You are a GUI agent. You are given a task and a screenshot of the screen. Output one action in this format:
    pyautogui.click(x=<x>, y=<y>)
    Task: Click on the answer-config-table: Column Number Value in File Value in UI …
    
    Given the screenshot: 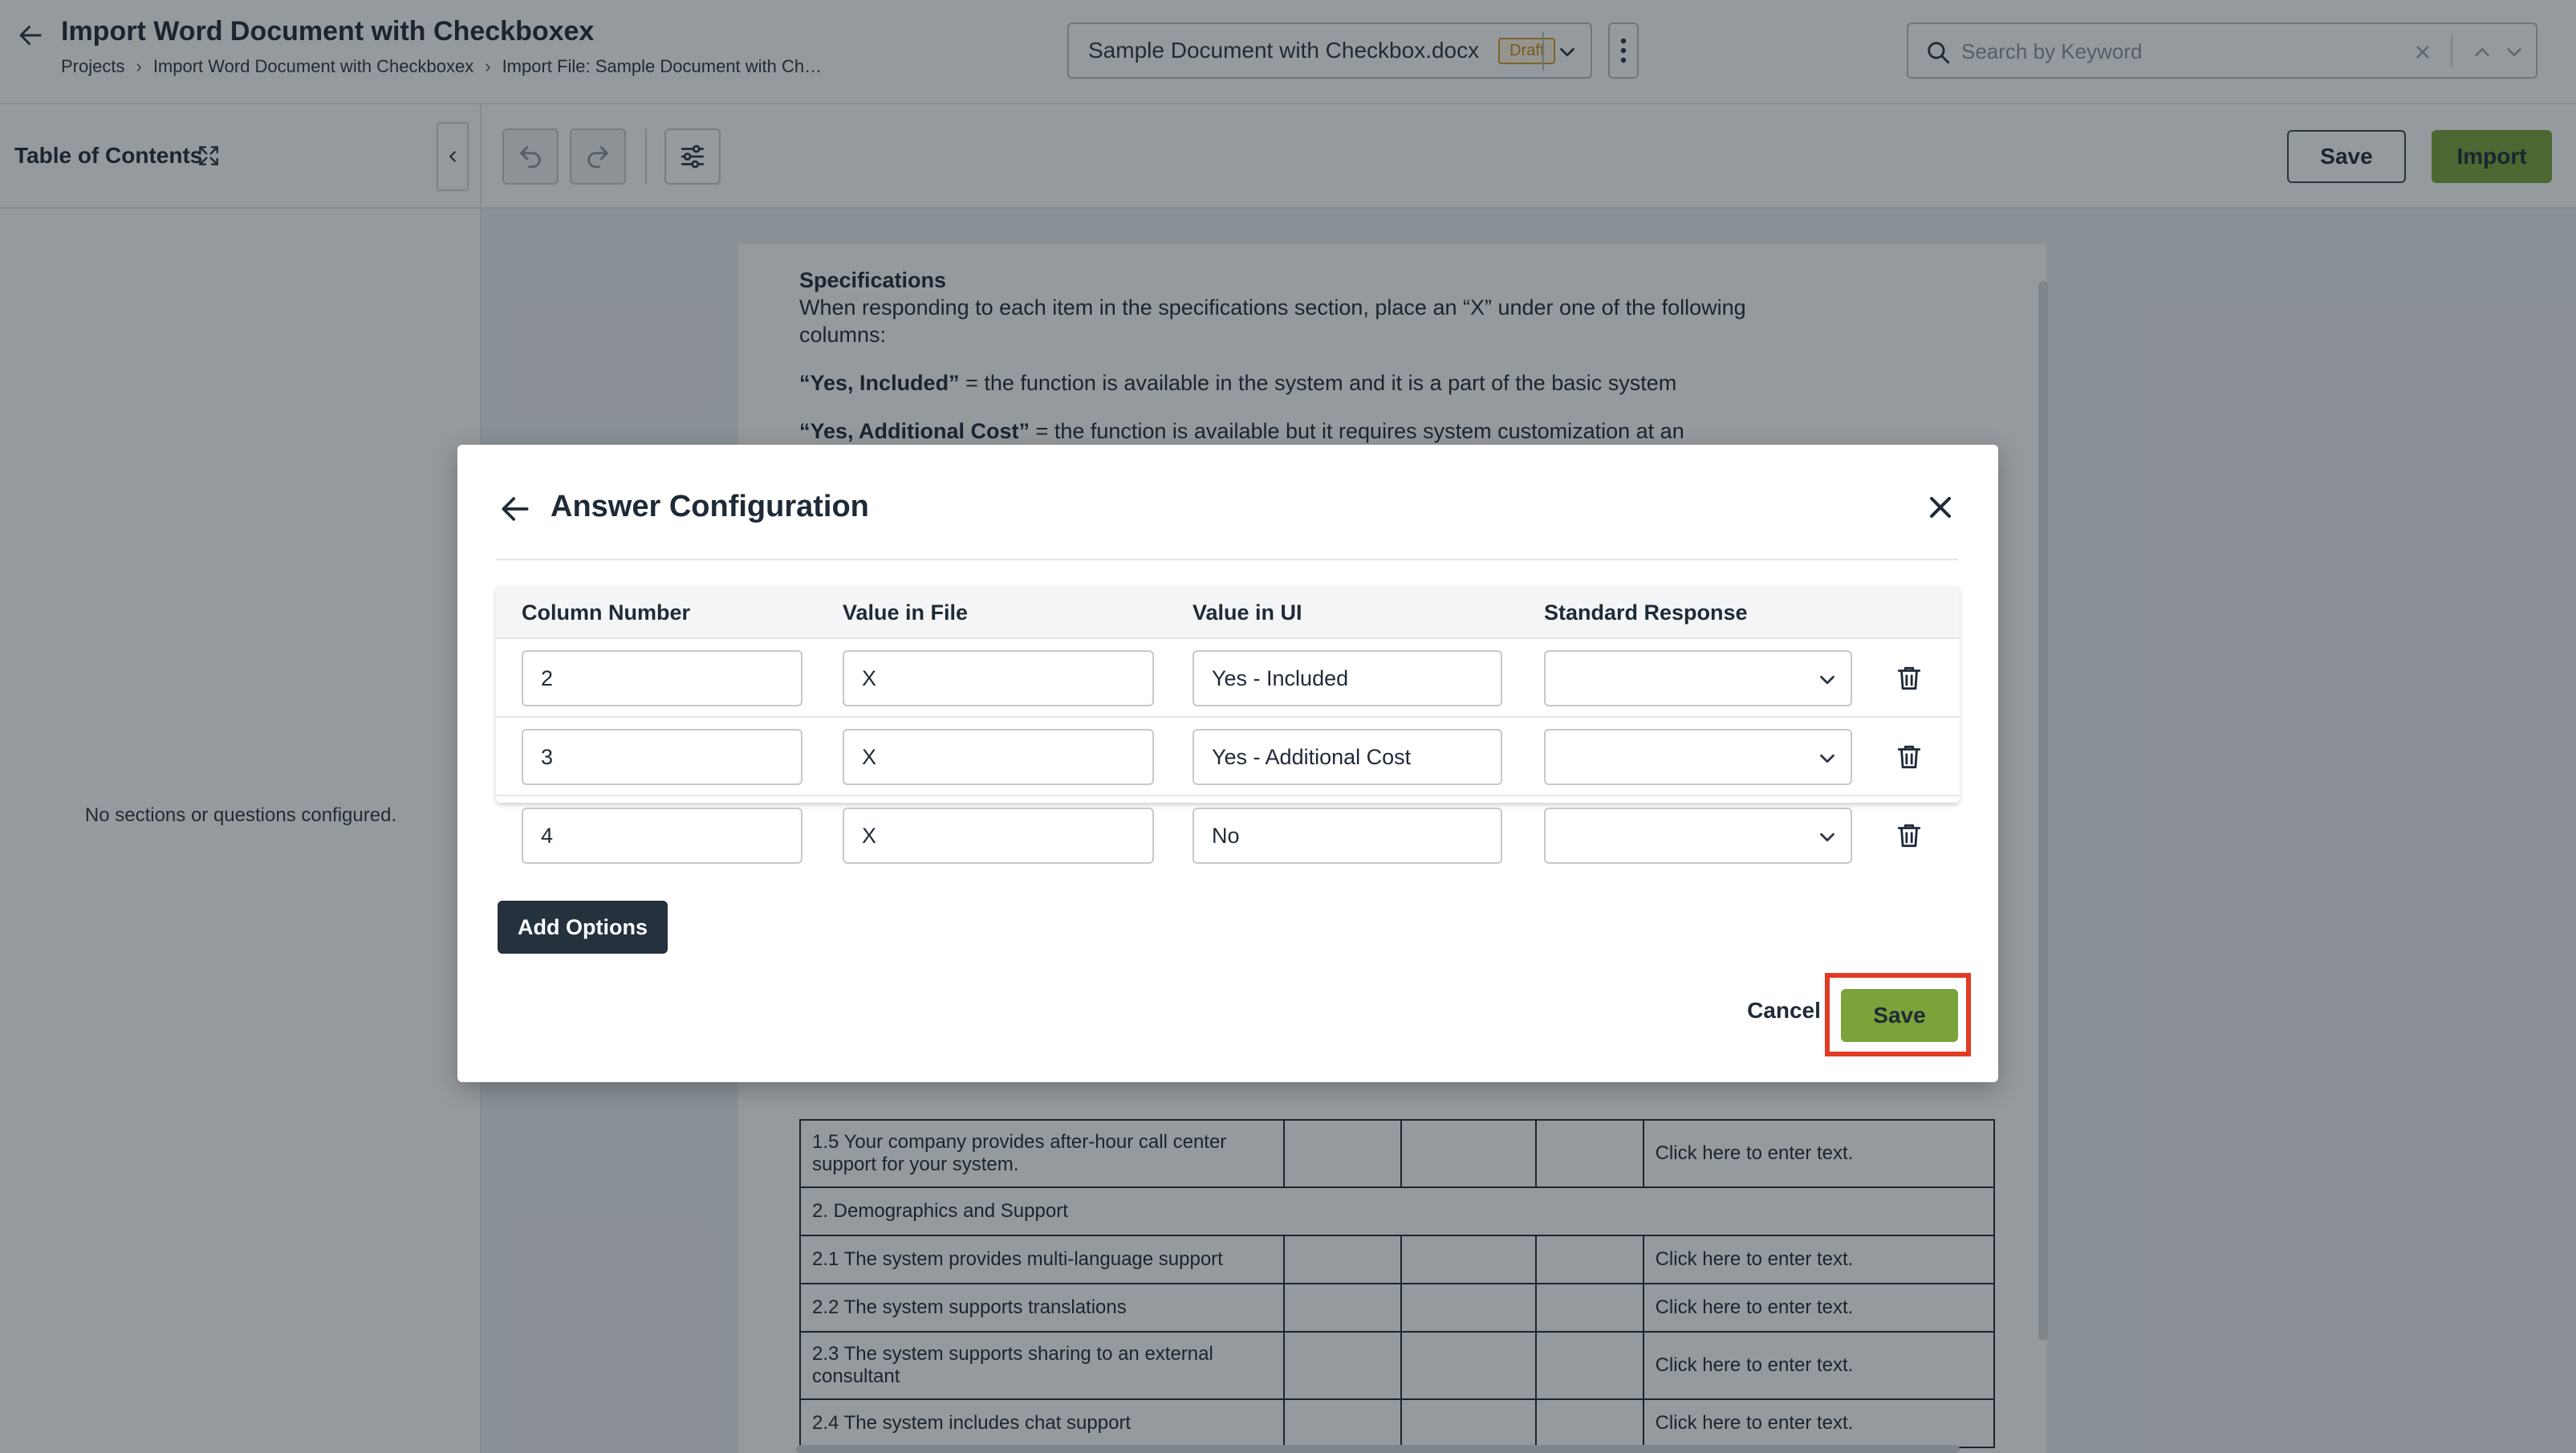 What is the action you would take?
    pyautogui.click(x=1228, y=694)
    